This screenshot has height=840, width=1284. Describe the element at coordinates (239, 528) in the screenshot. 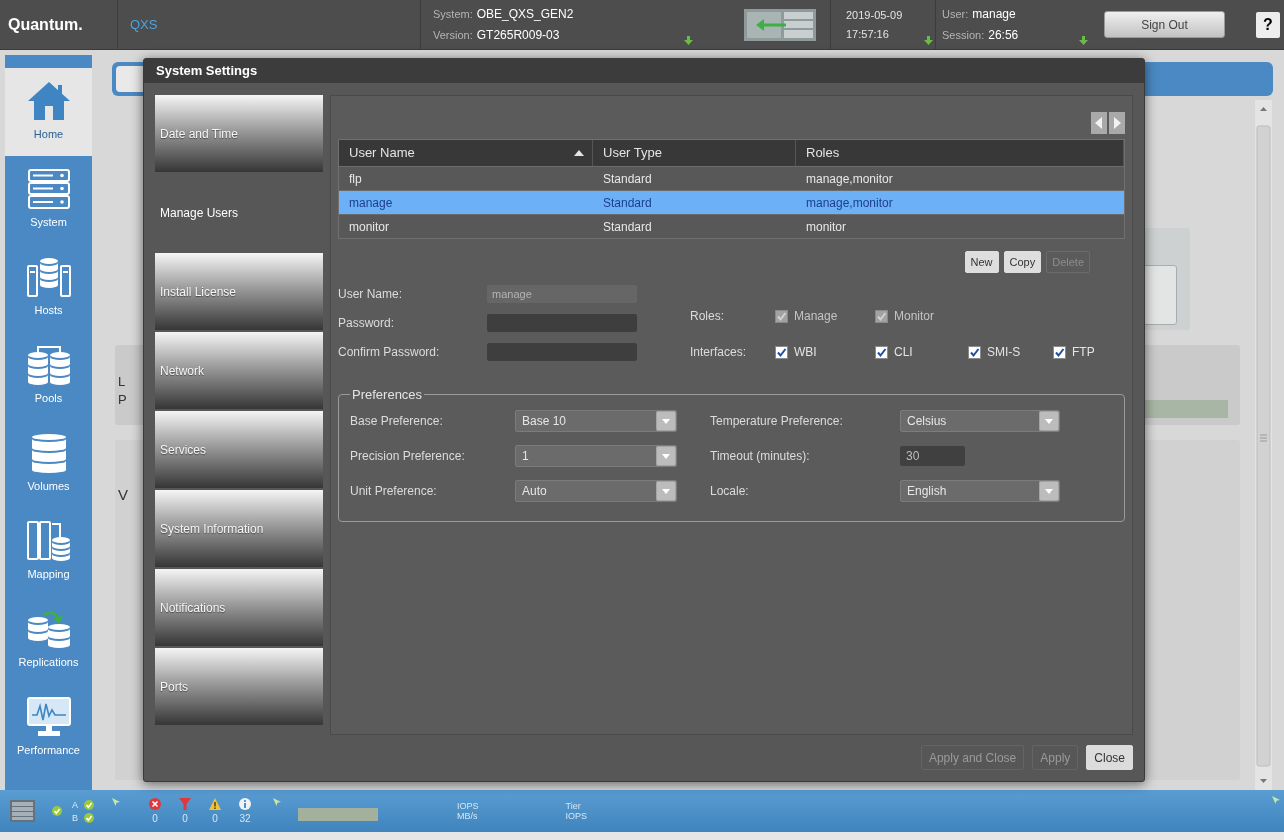

I see `settings-tab: System Information` at that location.